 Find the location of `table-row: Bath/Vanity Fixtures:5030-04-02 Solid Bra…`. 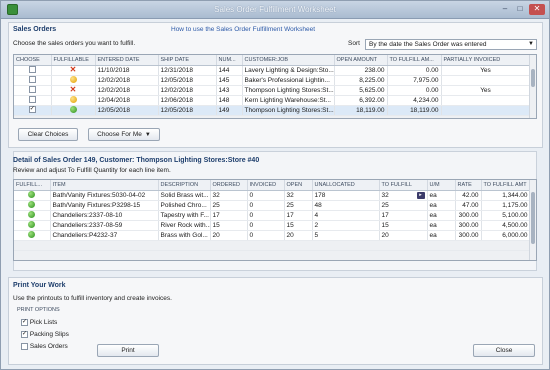

table-row: Bath/Vanity Fixtures:5030-04-02 Solid Bra… is located at coordinates (272, 195).